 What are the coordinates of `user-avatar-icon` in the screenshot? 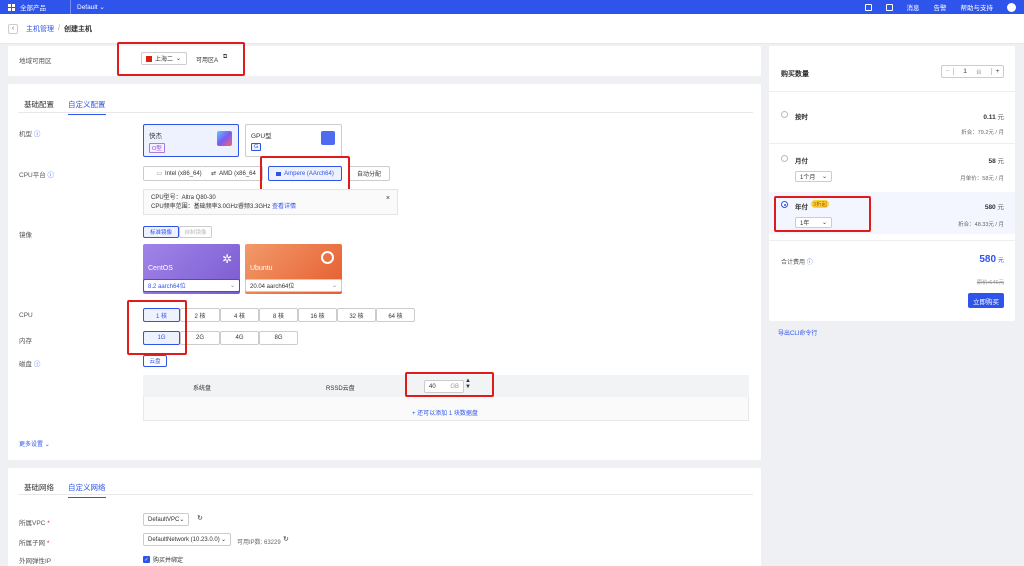 It's located at (1011, 7).